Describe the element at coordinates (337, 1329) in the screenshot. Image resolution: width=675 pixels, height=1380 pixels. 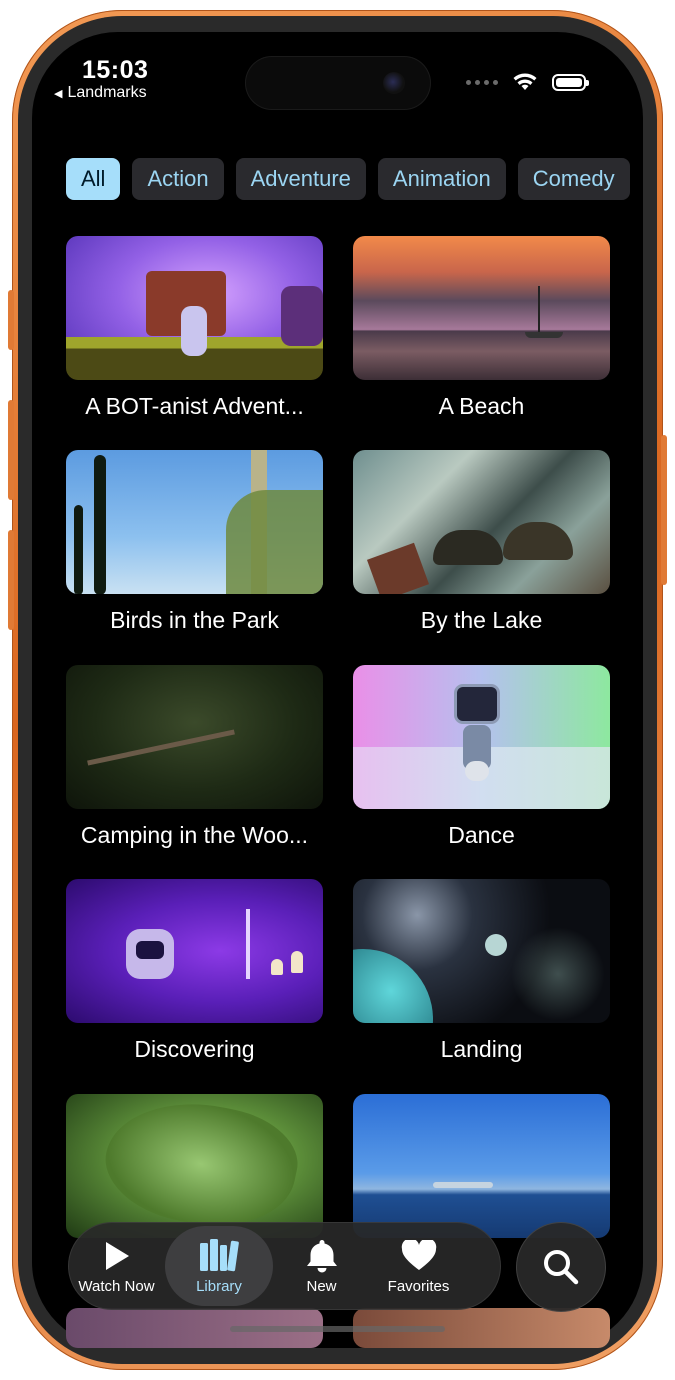
I see `home-indicator` at that location.